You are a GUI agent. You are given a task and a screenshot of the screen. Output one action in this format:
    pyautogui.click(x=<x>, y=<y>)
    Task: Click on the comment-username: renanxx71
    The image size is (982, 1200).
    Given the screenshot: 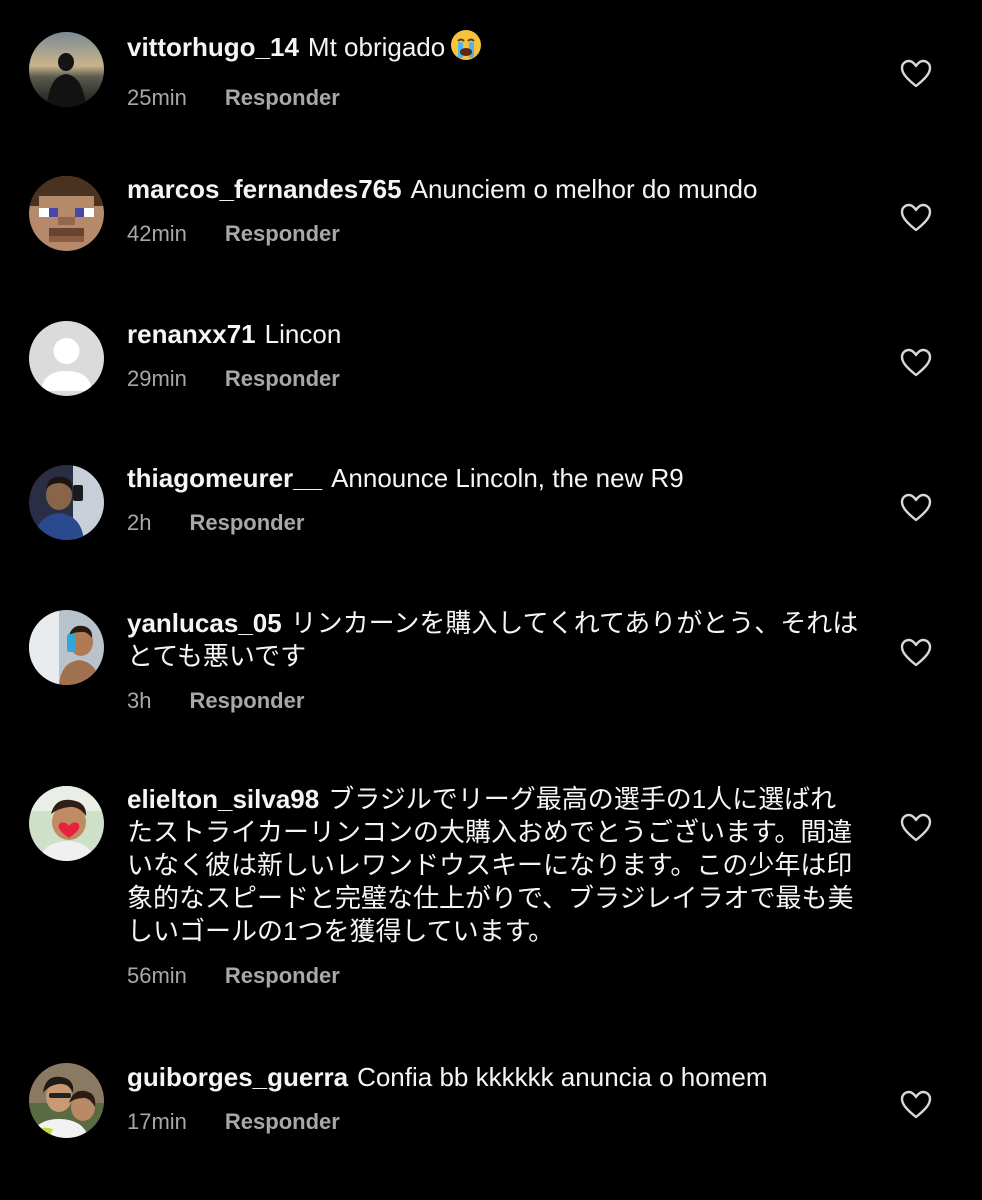 What is the action you would take?
    pyautogui.click(x=191, y=334)
    